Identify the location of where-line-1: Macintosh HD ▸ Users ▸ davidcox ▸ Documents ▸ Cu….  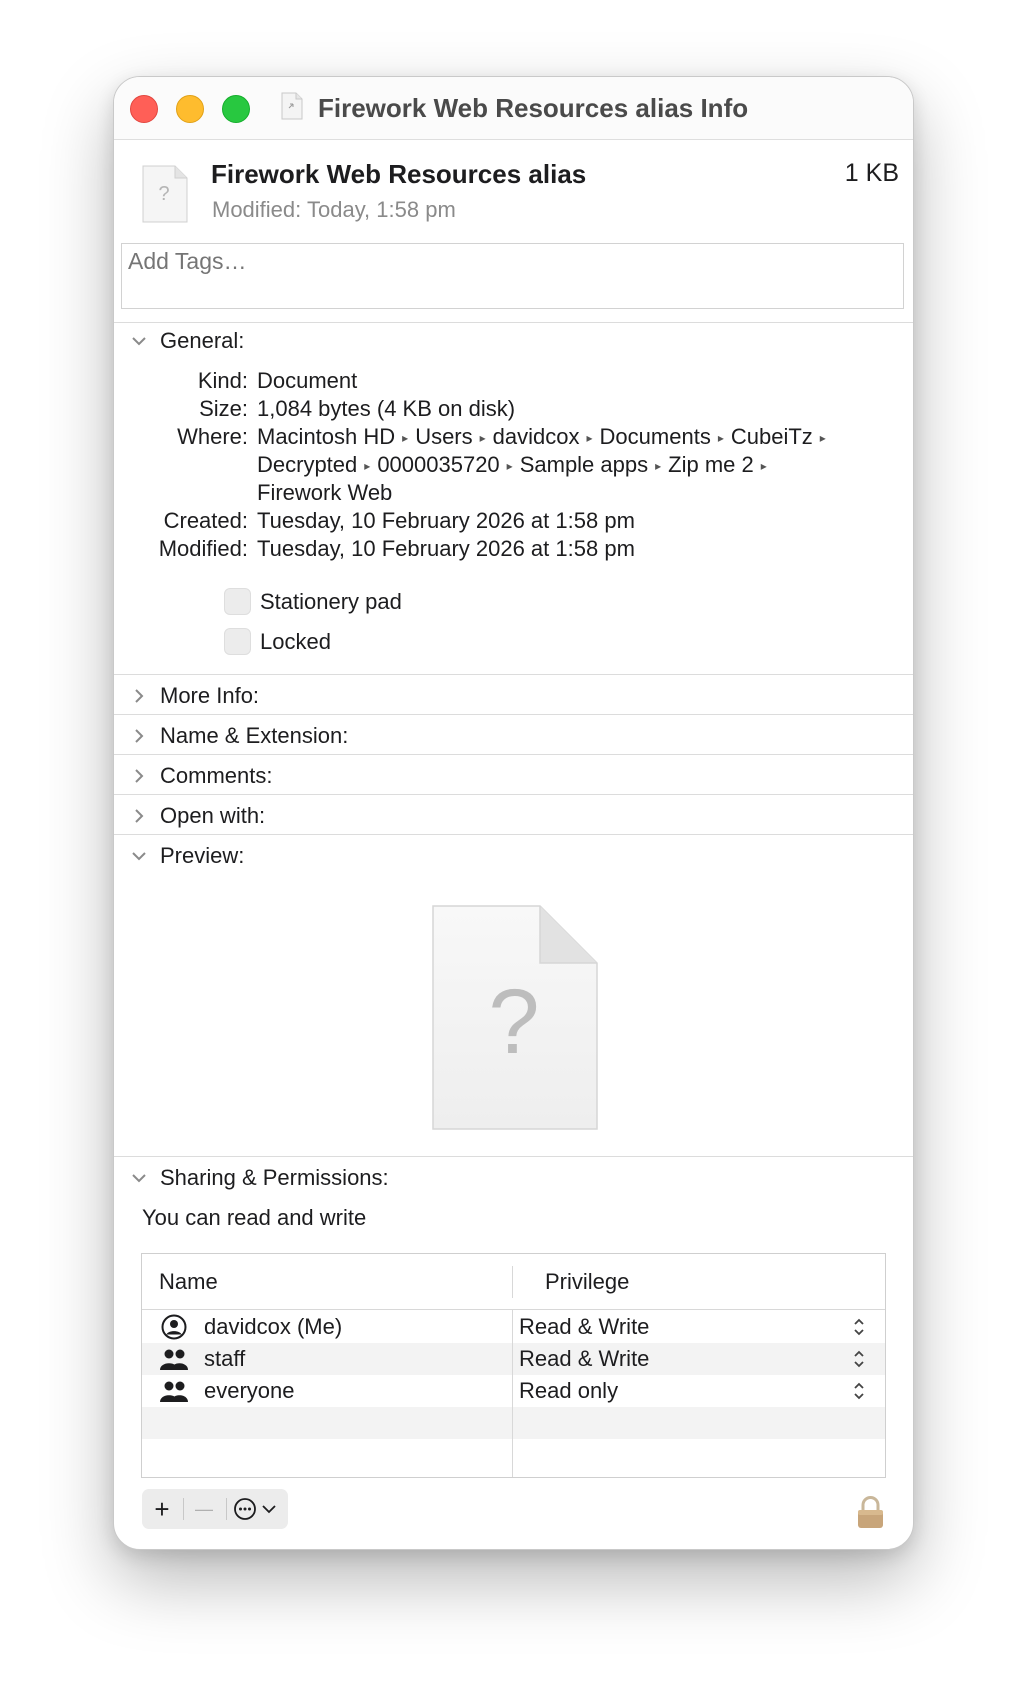
(545, 437).